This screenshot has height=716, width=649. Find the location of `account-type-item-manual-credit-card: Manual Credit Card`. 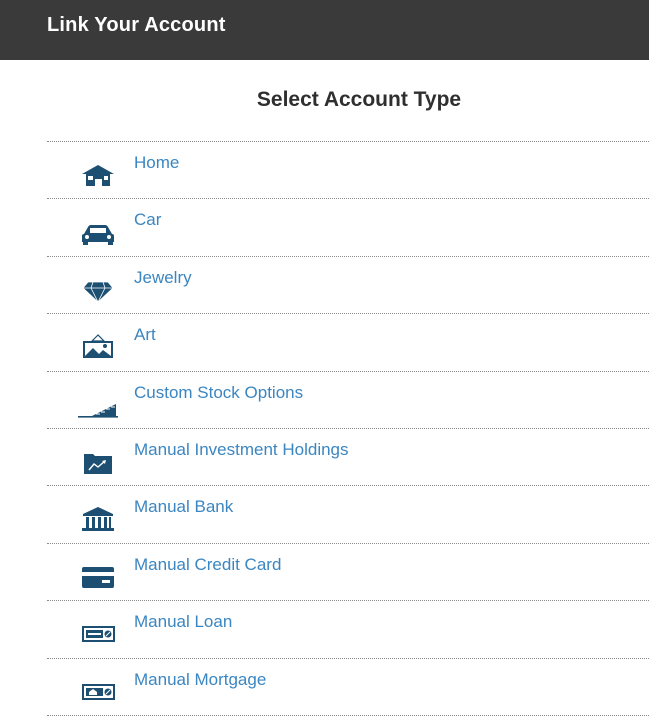

account-type-item-manual-credit-card: Manual Credit Card is located at coordinates (348, 573).